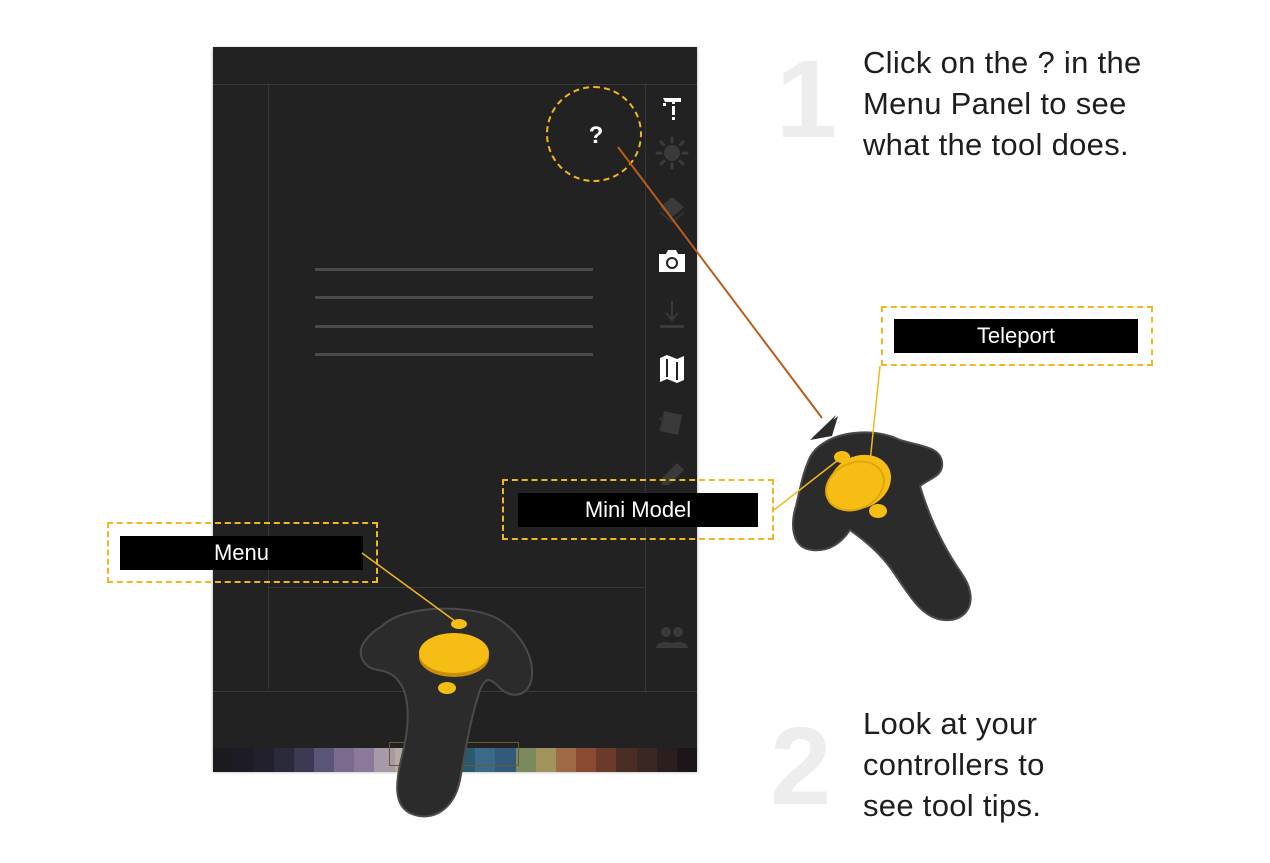 The height and width of the screenshot is (863, 1270). I want to click on right-controller, so click(882, 526).